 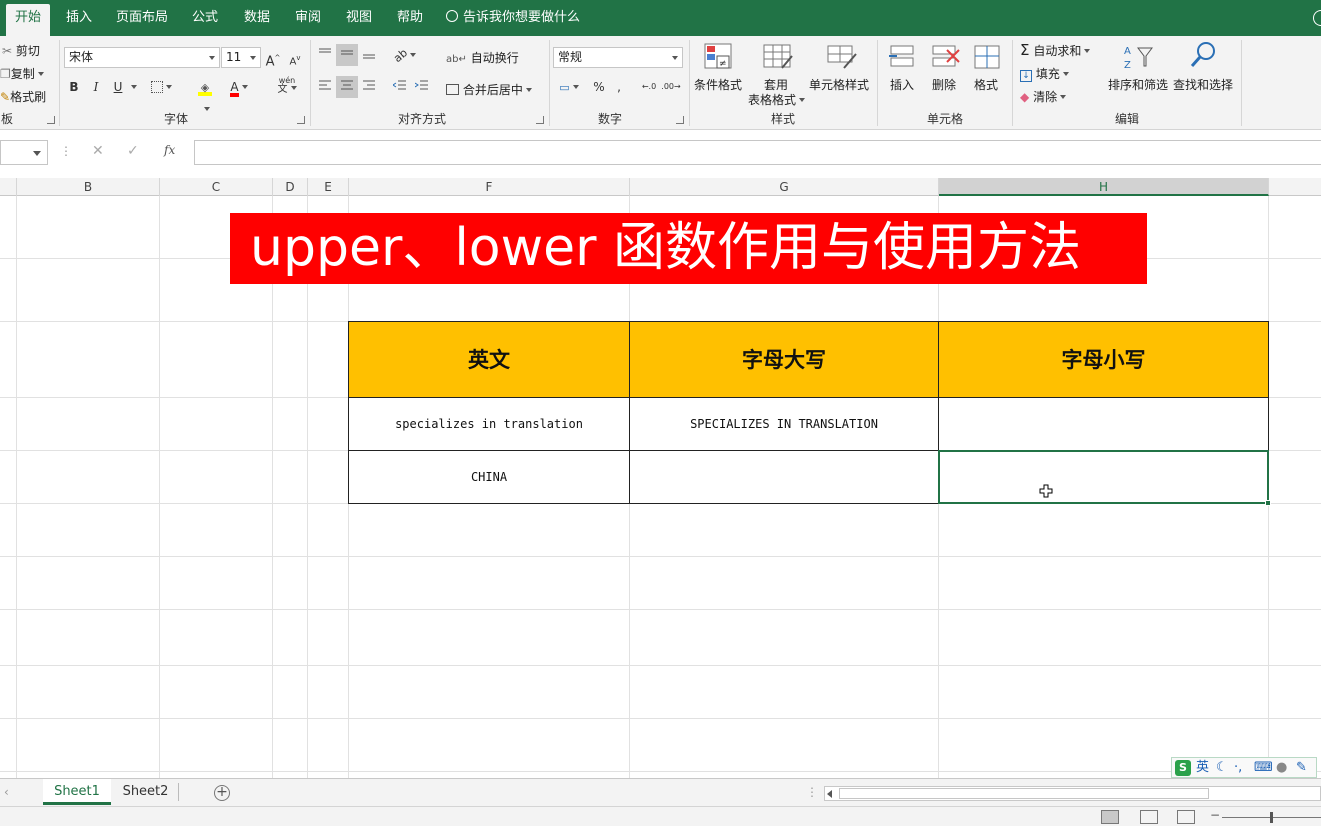 I want to click on user-icon: ●, so click(x=1281, y=768).